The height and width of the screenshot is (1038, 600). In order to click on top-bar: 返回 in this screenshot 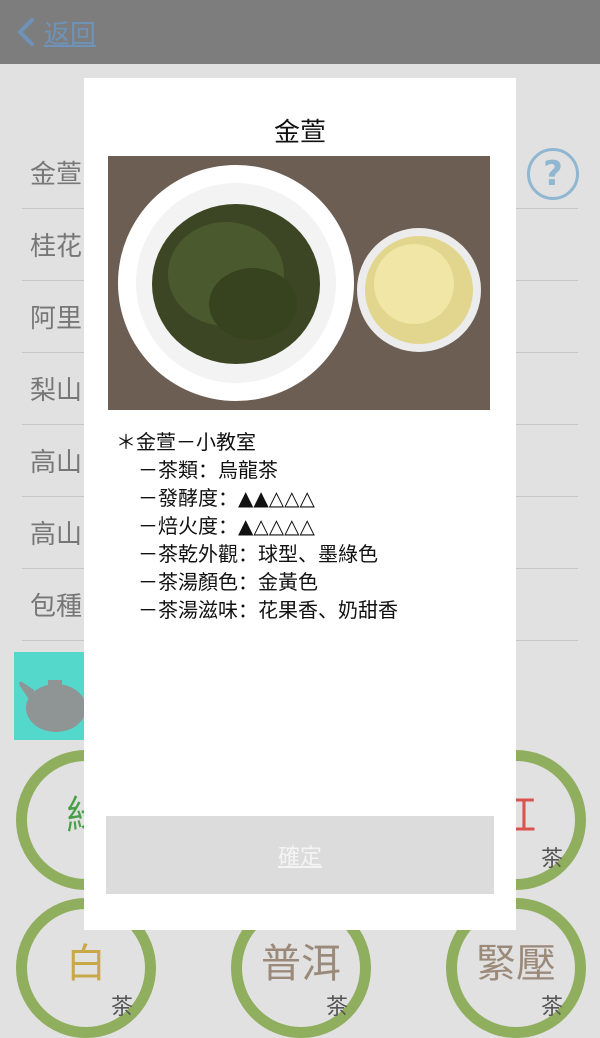, I will do `click(300, 32)`.